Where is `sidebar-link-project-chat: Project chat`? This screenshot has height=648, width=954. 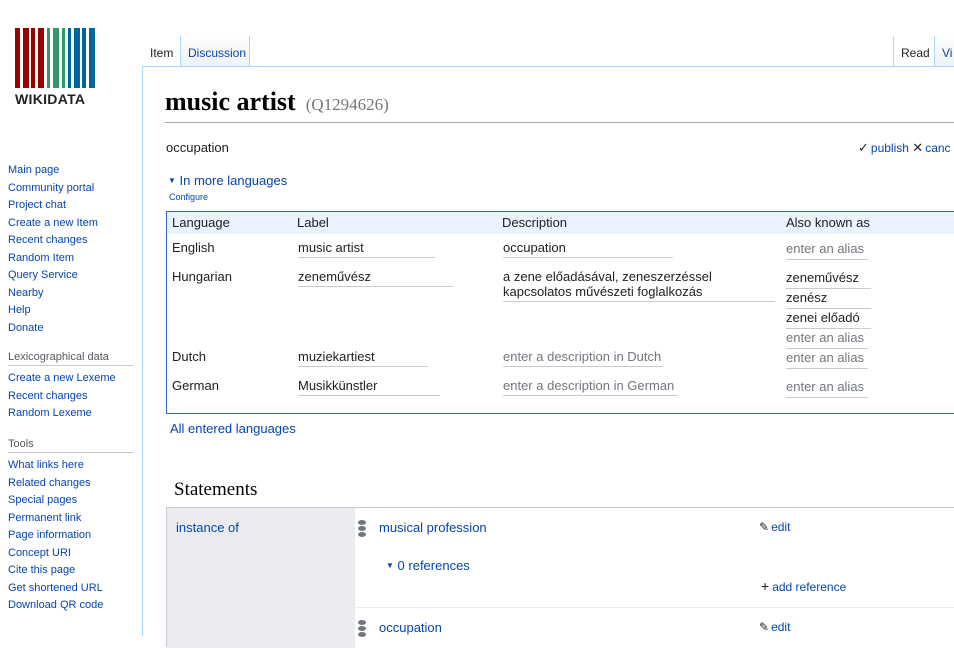 sidebar-link-project-chat: Project chat is located at coordinates (70, 206).